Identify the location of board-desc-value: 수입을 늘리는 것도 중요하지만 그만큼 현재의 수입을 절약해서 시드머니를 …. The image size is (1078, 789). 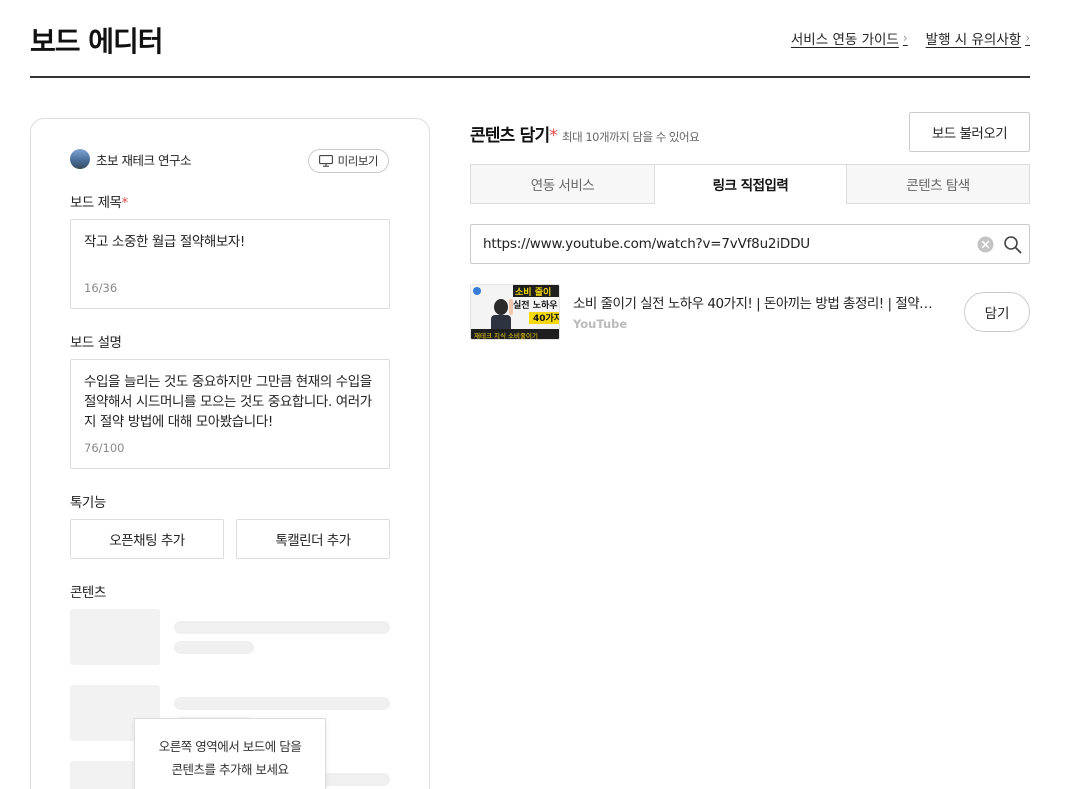
(228, 402).